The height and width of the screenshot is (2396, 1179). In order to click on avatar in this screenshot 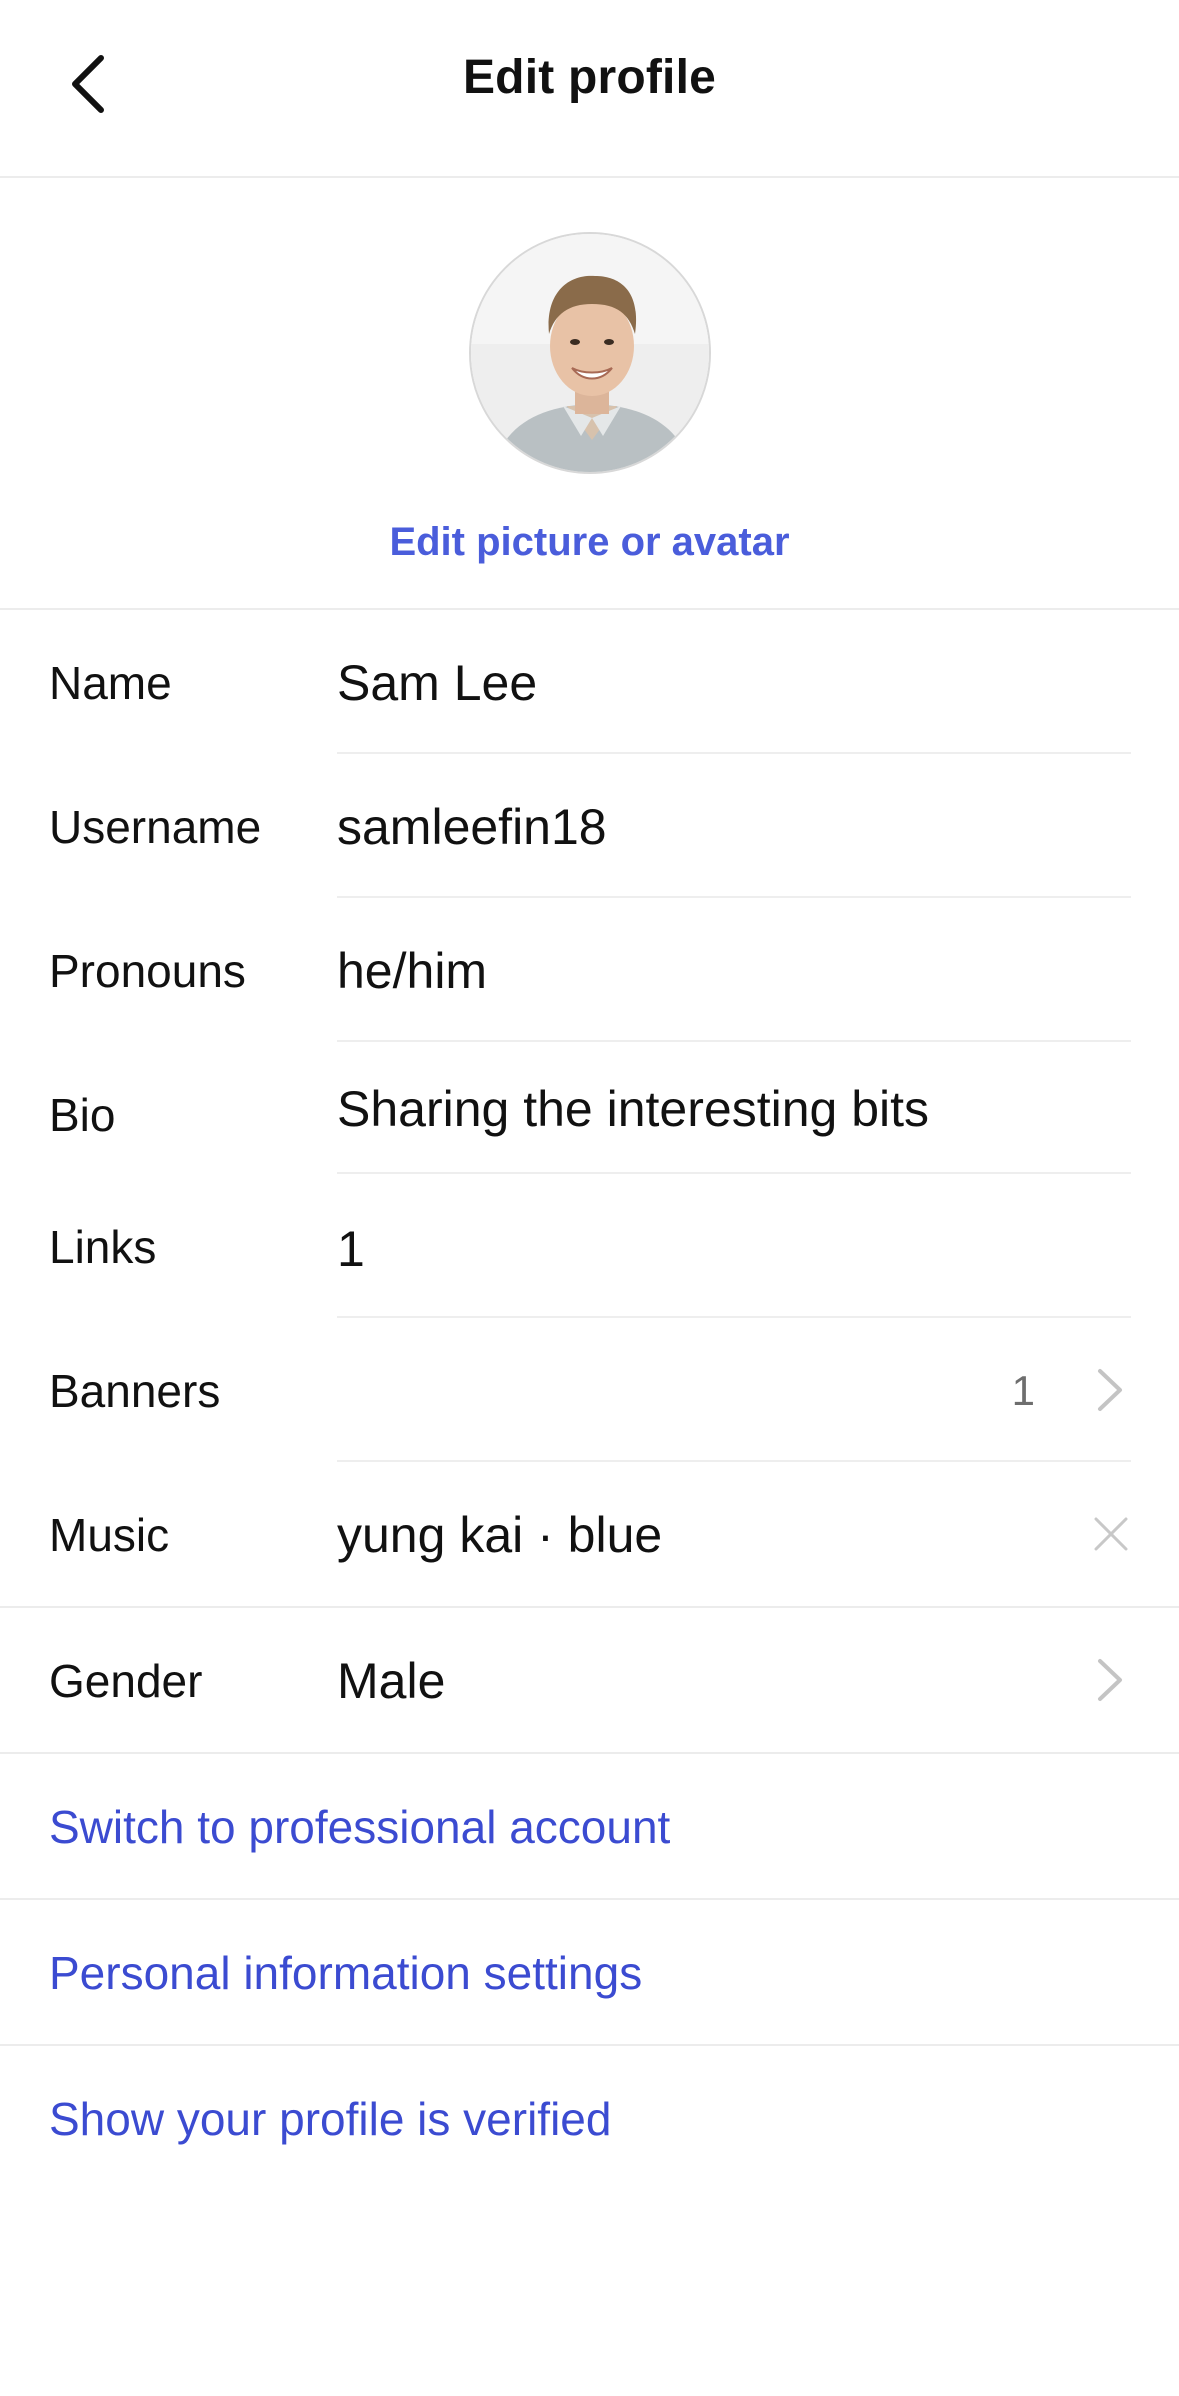, I will do `click(590, 353)`.